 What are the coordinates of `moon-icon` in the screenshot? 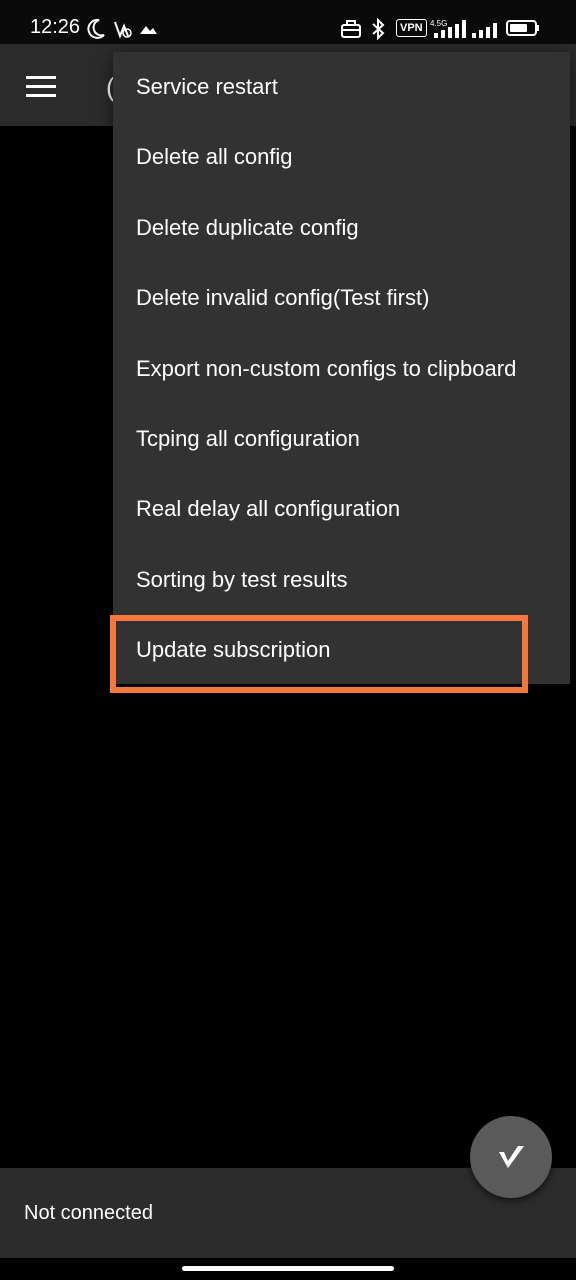 It's located at (96, 28).